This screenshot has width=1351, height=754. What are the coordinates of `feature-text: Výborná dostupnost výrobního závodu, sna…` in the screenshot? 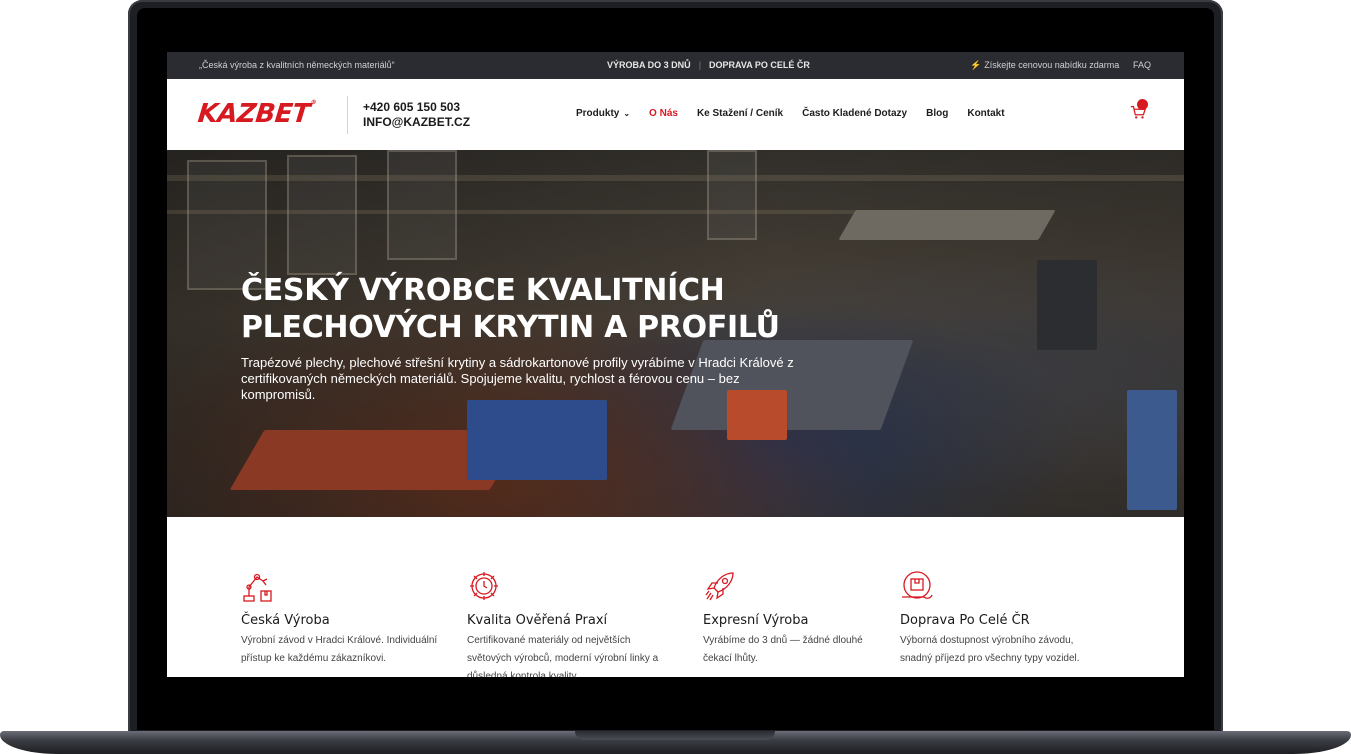 It's located at (990, 649).